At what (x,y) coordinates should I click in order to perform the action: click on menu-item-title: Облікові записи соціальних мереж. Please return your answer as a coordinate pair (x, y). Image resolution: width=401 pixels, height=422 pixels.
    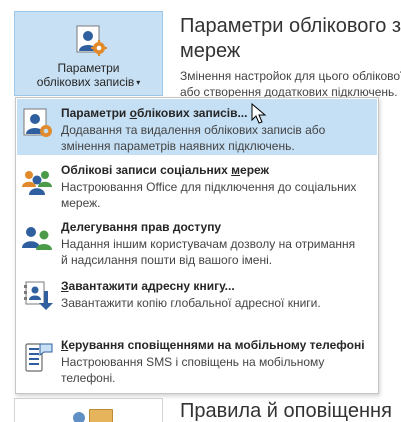
    Looking at the image, I should click on (165, 170).